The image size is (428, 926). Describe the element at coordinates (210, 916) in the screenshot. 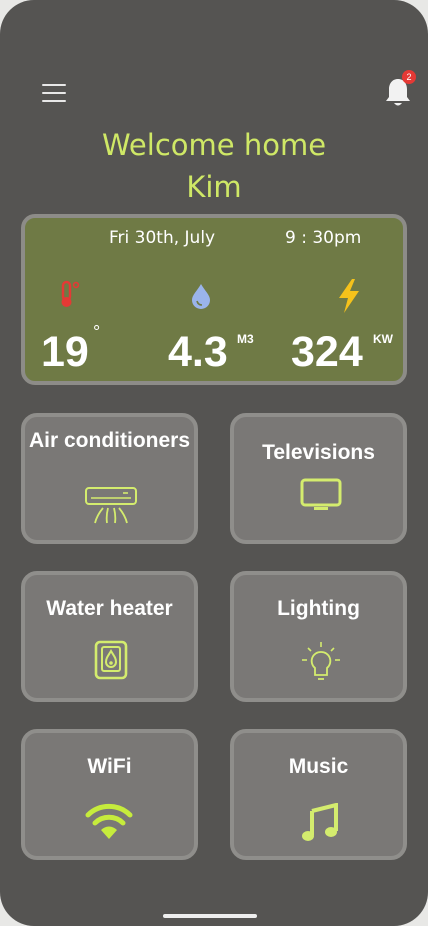

I see `home-indicator` at that location.